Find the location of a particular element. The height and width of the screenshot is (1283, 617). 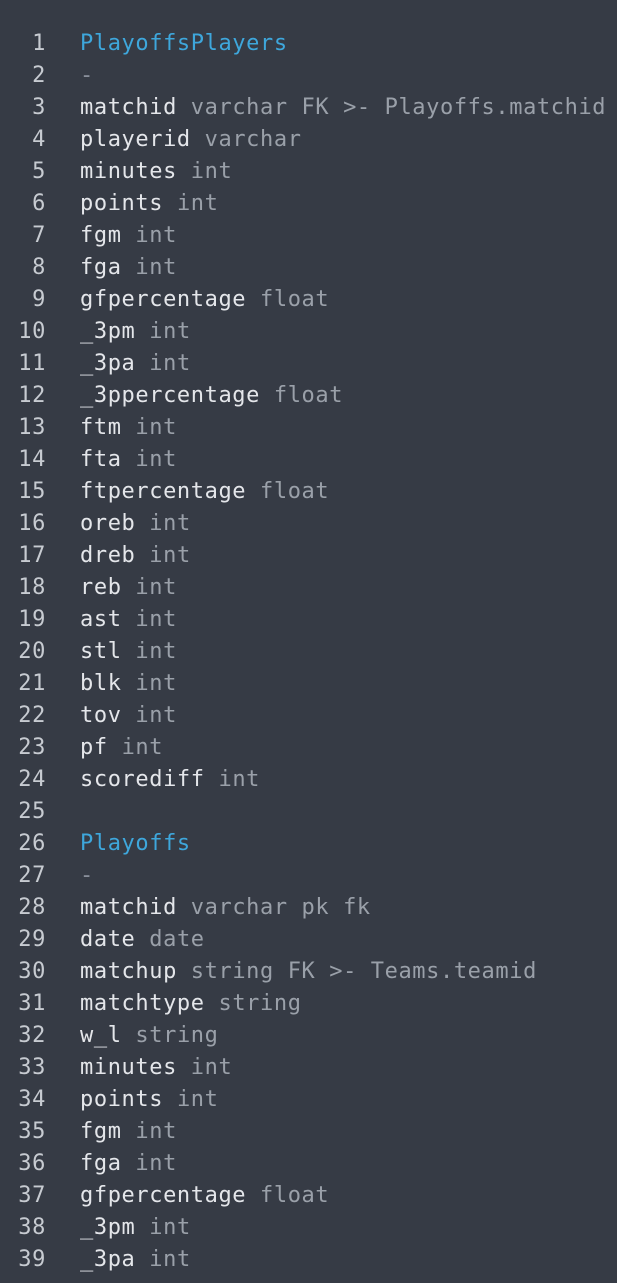

column-type: varchar pk fk is located at coordinates (280, 907).